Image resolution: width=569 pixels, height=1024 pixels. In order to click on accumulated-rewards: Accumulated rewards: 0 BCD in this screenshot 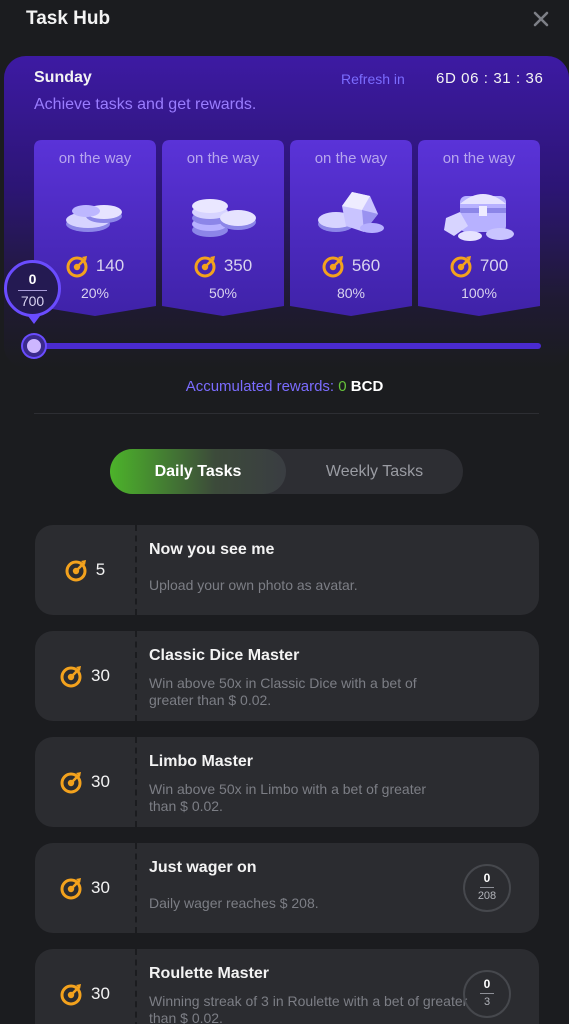, I will do `click(284, 386)`.